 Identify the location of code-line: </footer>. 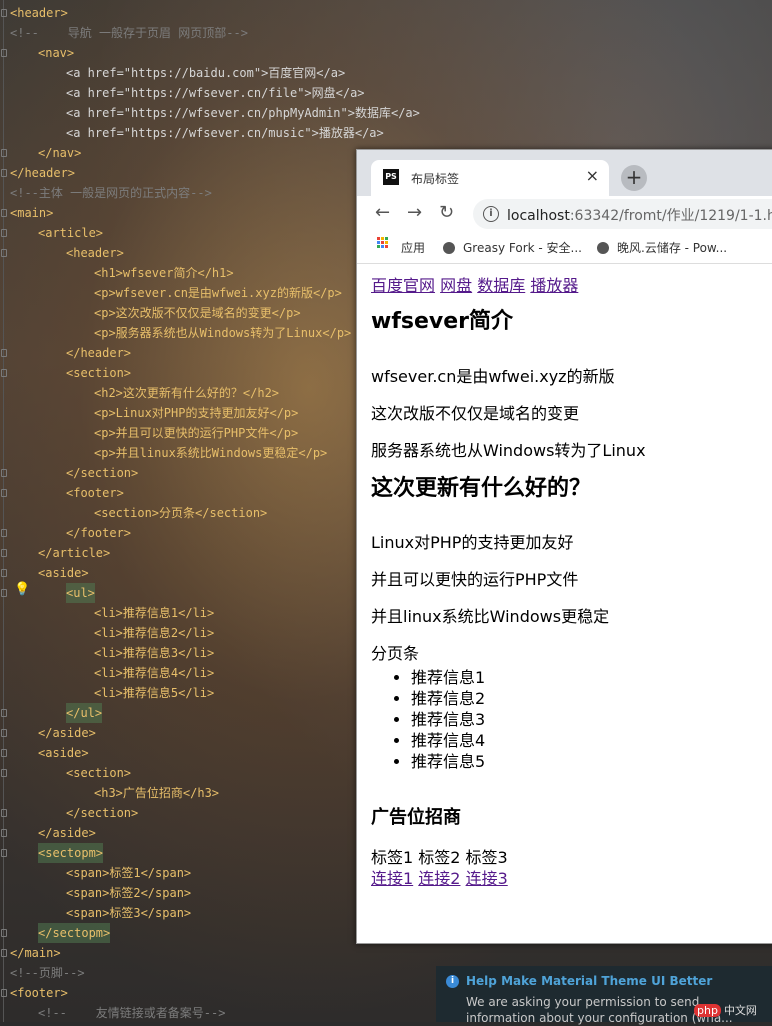
(98, 533).